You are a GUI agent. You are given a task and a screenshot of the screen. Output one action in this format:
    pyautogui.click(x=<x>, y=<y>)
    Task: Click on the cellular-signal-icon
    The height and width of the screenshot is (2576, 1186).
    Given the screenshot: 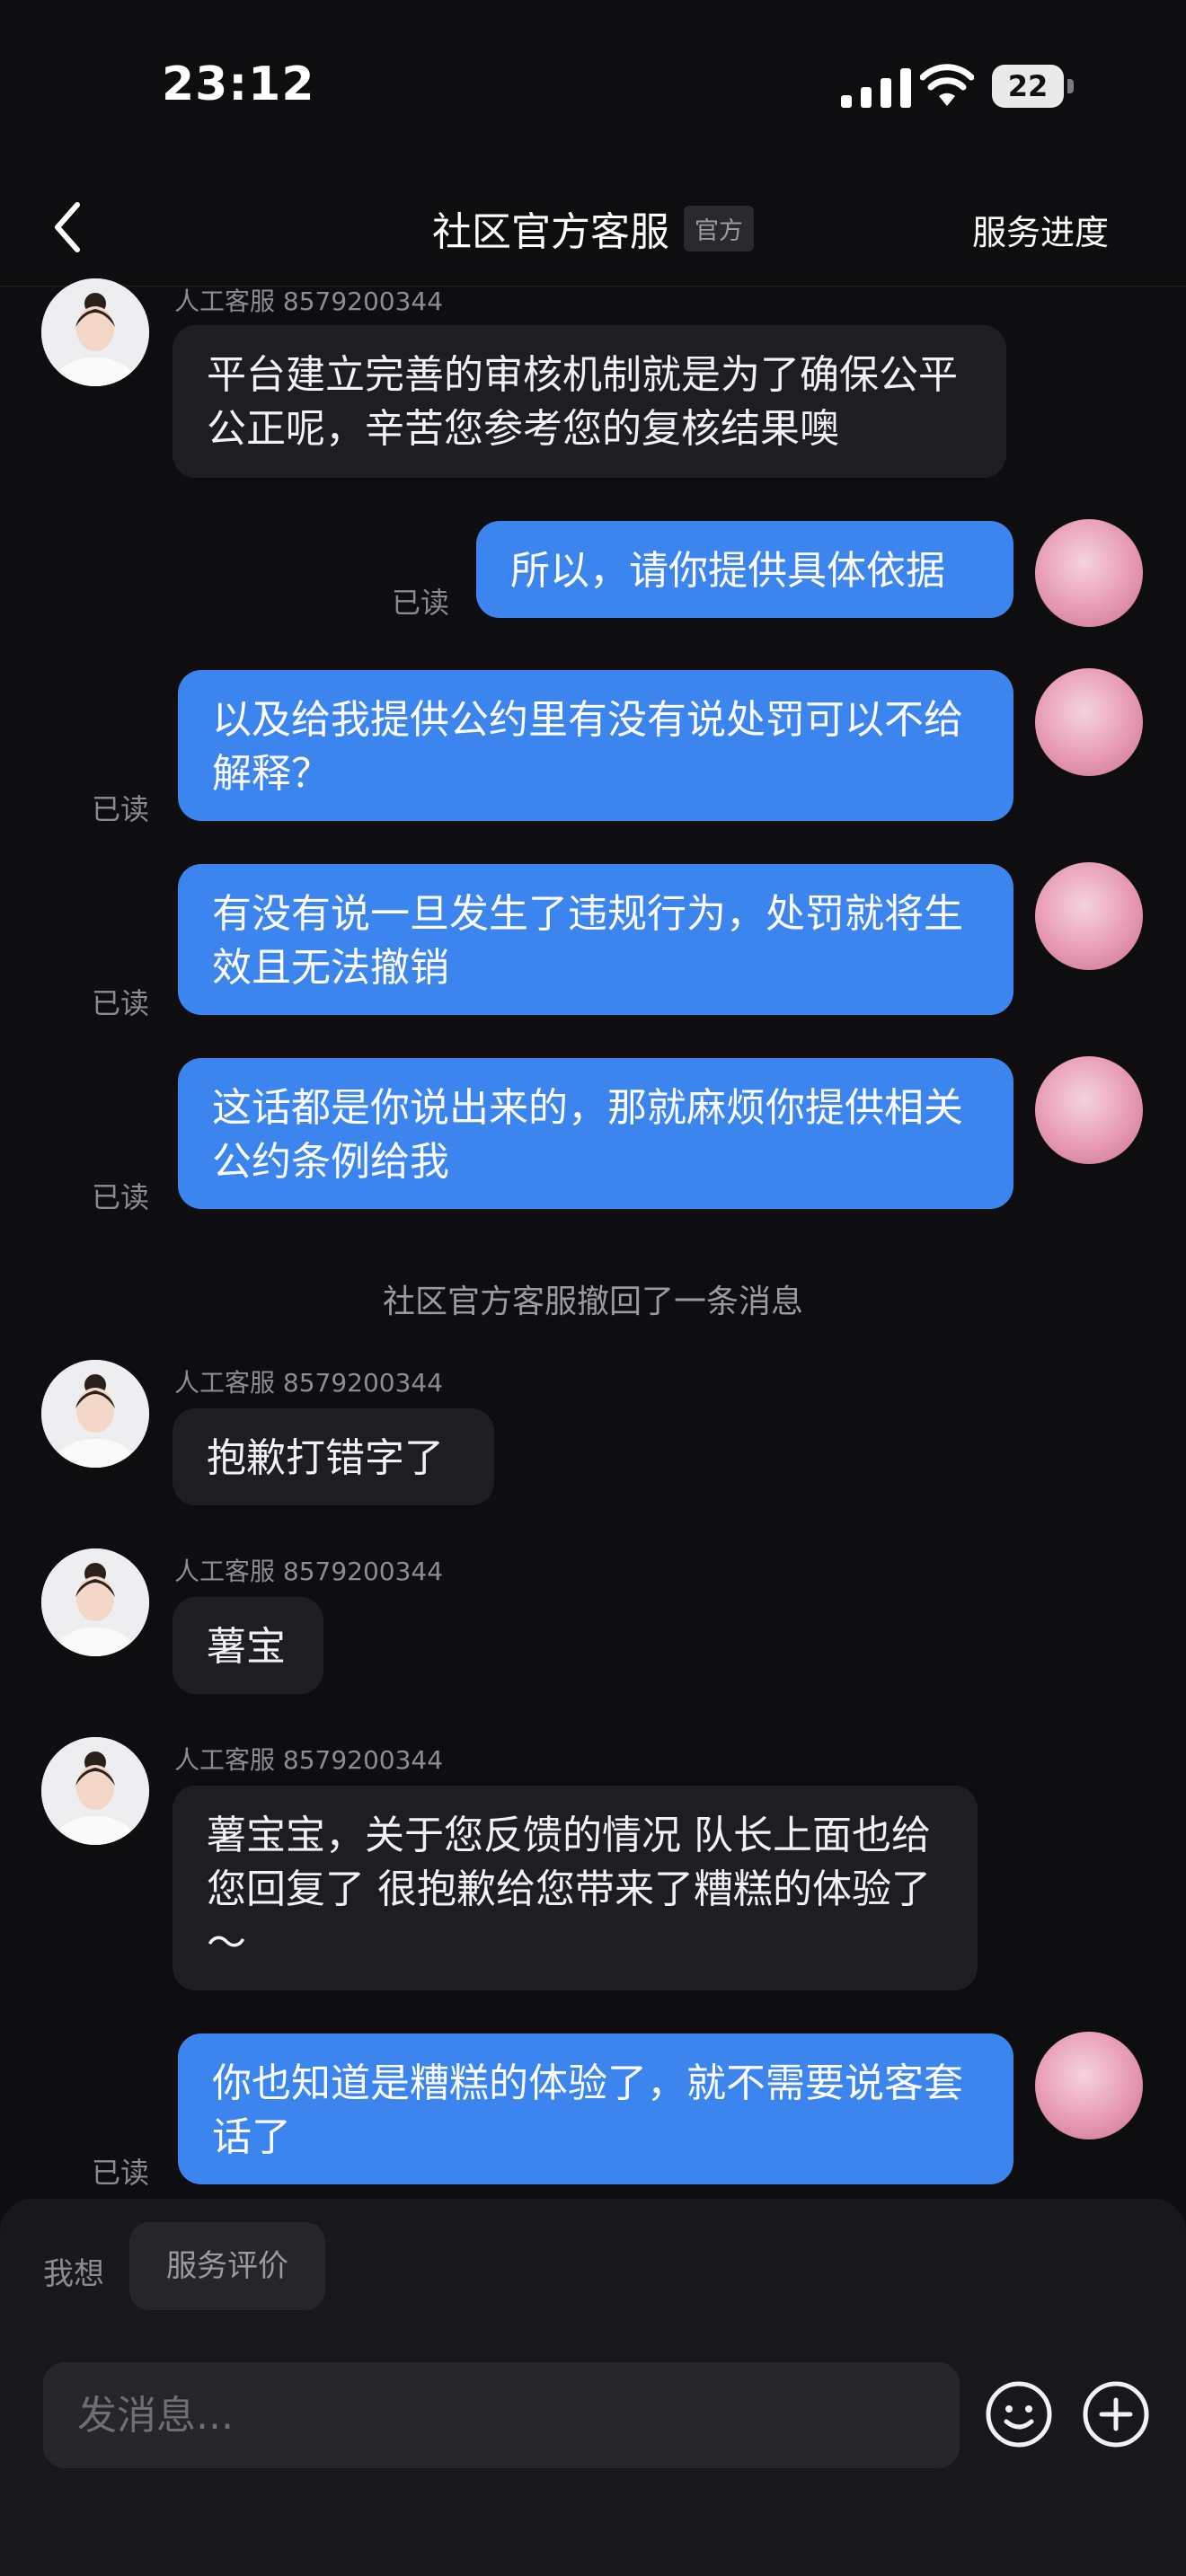 What is the action you would take?
    pyautogui.click(x=876, y=88)
    